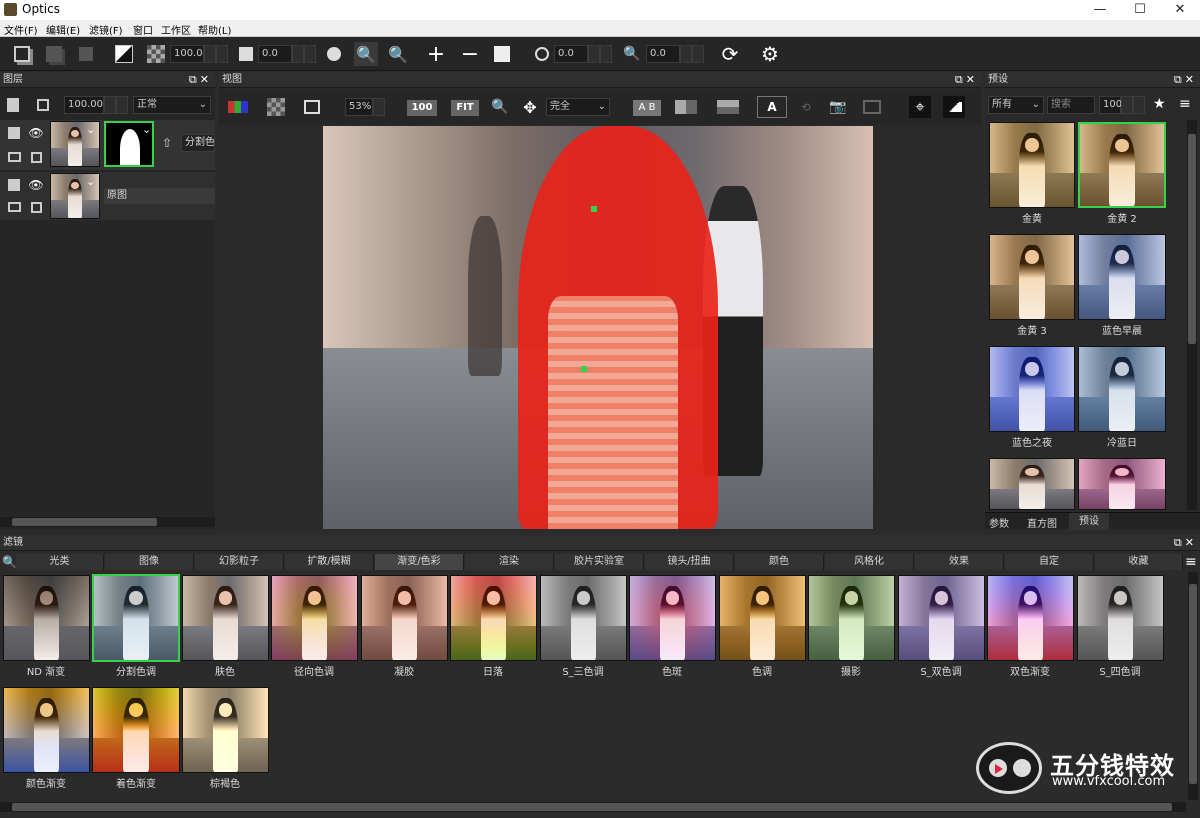  I want to click on filter-tab-favorites: 收藏, so click(1139, 562).